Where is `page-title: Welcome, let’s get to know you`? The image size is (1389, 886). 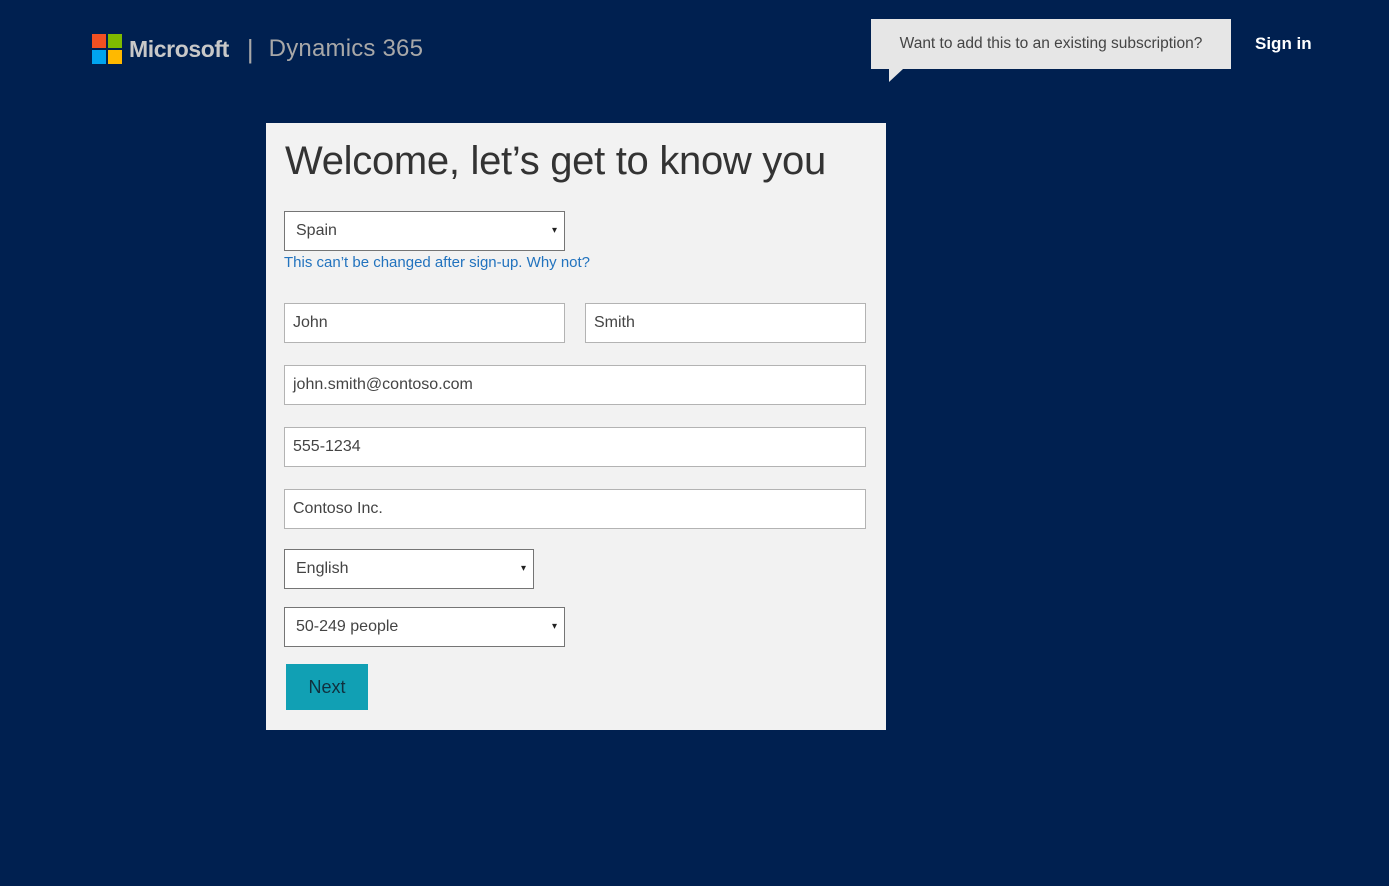
page-title: Welcome, let’s get to know you is located at coordinates (555, 161).